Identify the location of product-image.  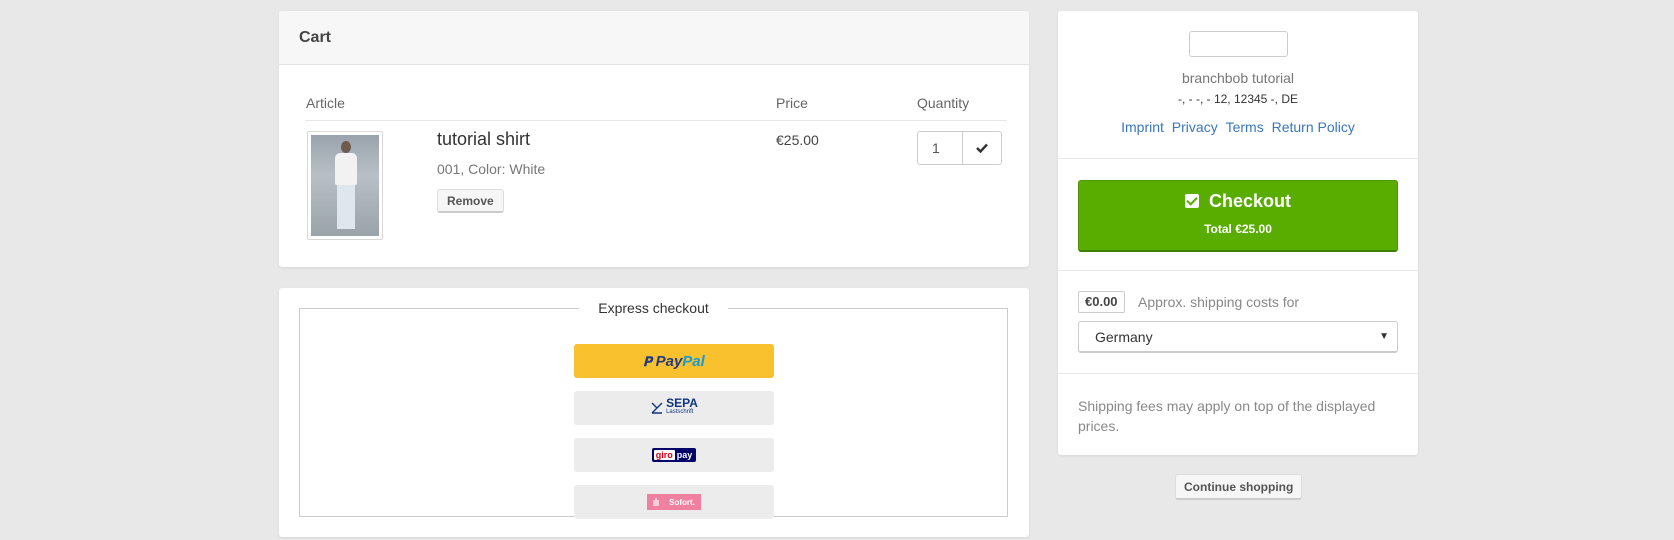
(345, 185).